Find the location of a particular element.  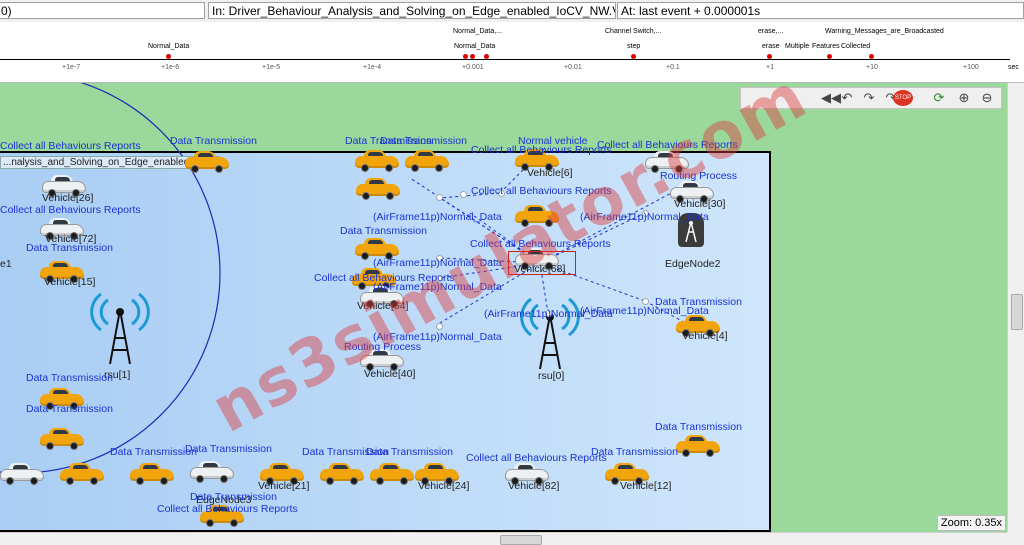

timeline-tick-label: +0.01 is located at coordinates (573, 67).